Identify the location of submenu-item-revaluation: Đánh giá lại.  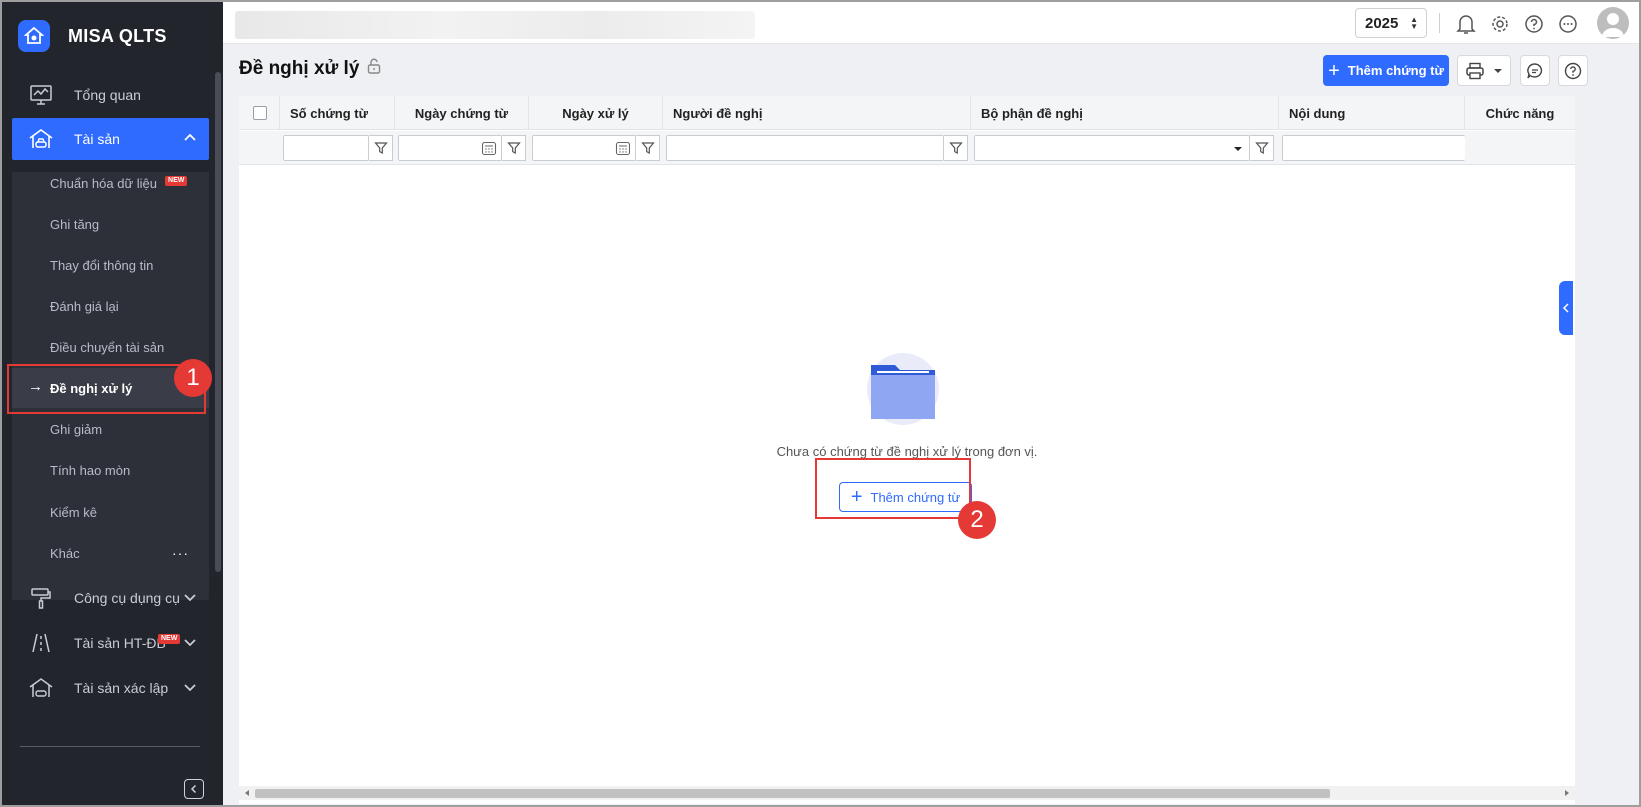
(110, 306).